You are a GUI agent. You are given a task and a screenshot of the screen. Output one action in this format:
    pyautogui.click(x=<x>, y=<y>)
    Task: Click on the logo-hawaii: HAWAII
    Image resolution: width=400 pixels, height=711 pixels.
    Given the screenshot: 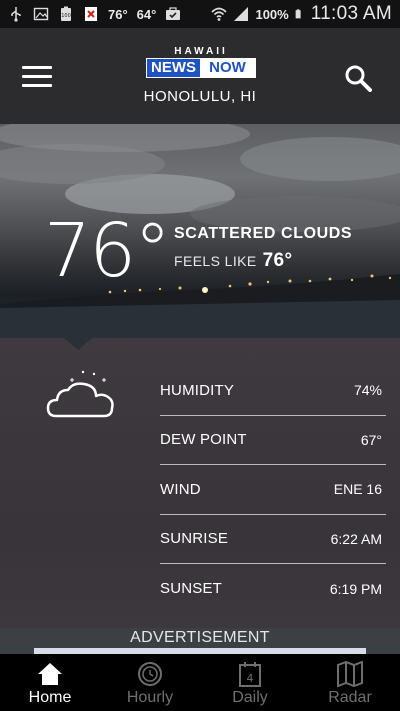 What is the action you would take?
    pyautogui.click(x=201, y=51)
    